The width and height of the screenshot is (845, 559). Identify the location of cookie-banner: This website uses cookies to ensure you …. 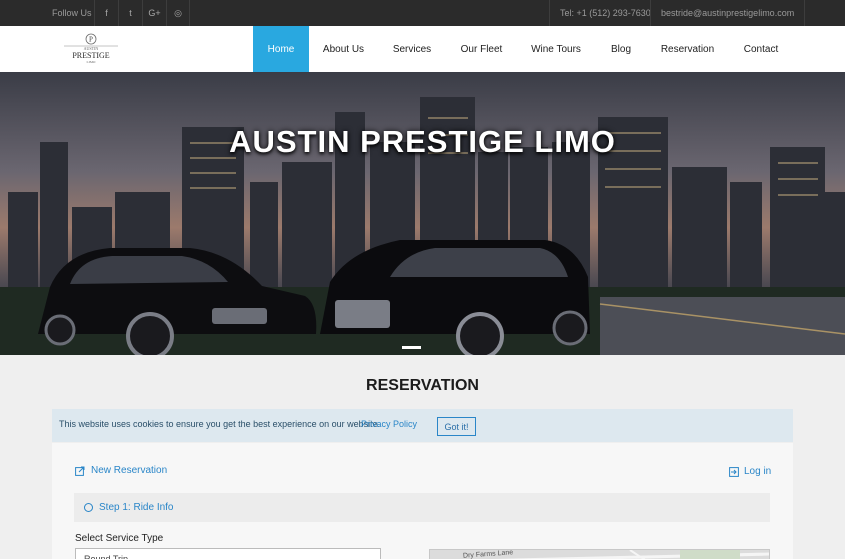
(422, 425).